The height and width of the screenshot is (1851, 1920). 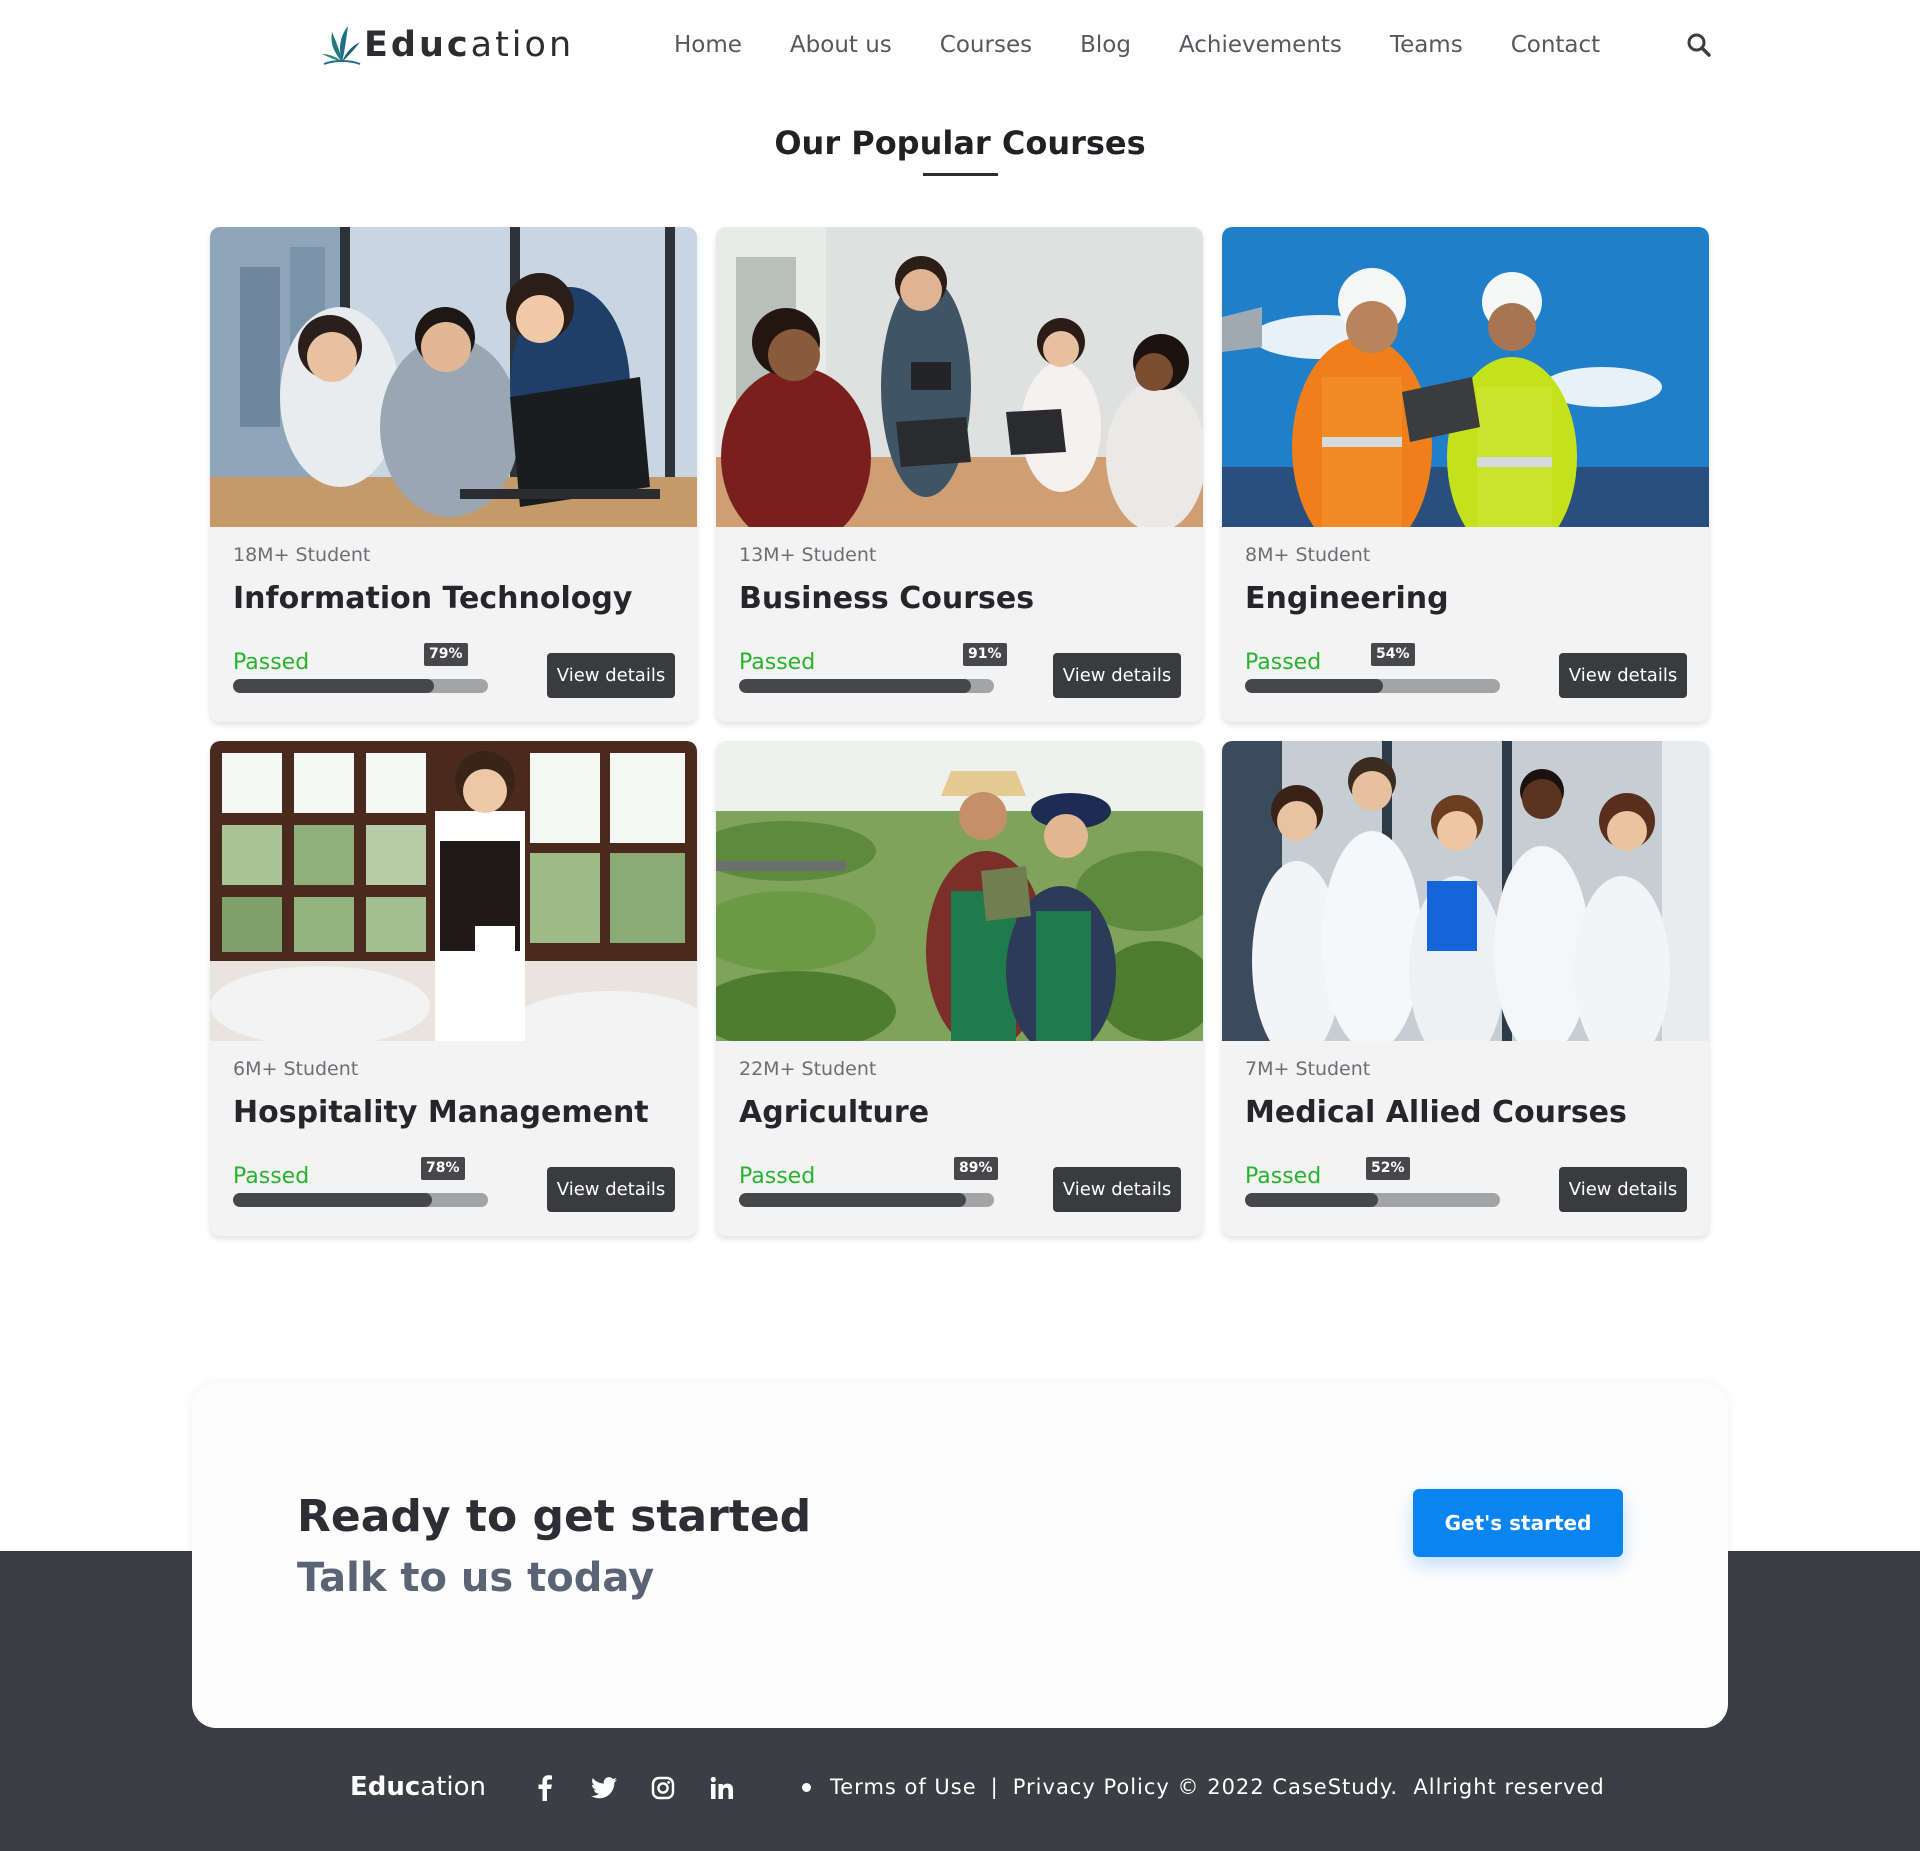 What do you see at coordinates (433, 598) in the screenshot?
I see `course-title: Information Technology` at bounding box center [433, 598].